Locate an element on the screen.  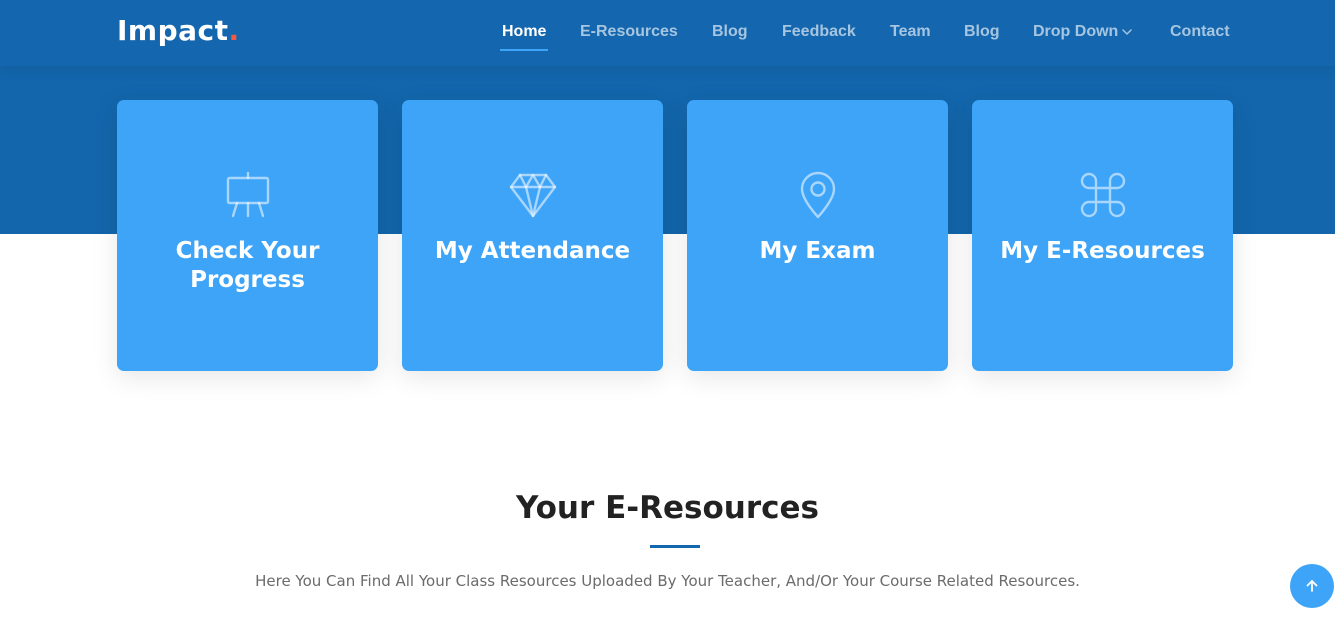
site-logo: Impact. is located at coordinates (178, 30).